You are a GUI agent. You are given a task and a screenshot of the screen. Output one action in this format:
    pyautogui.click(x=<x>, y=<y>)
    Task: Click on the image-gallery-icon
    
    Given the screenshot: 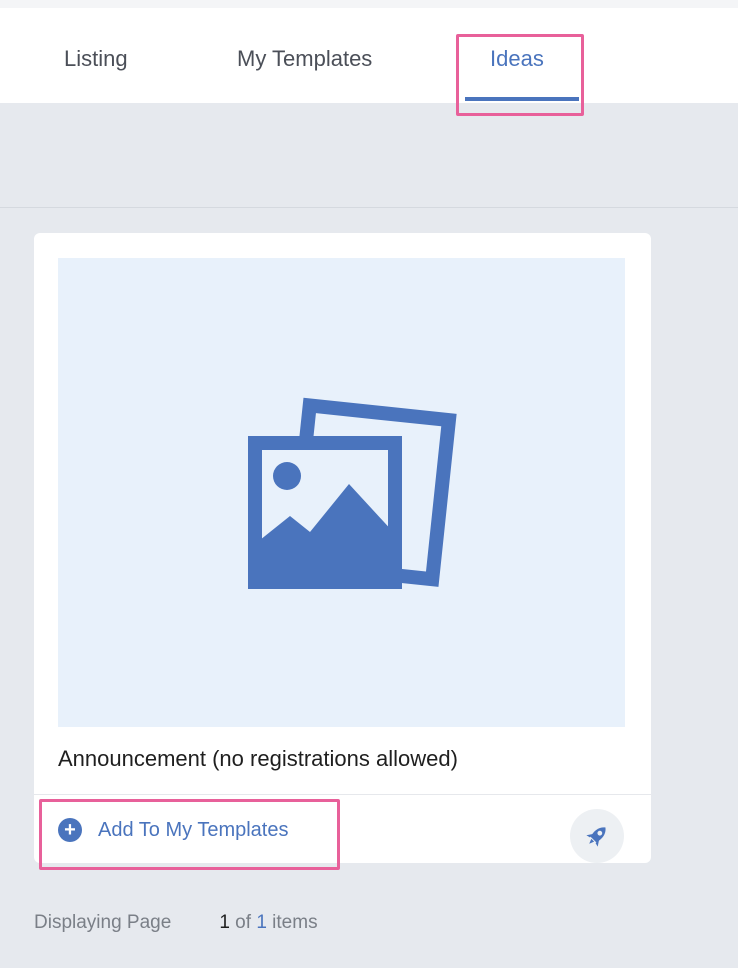 What is the action you would take?
    pyautogui.click(x=352, y=493)
    